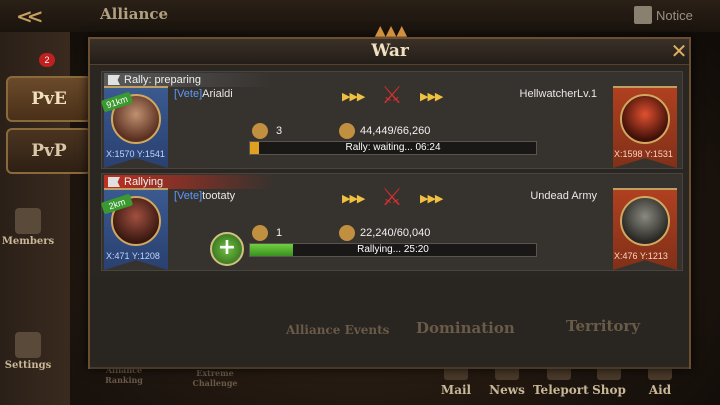 This screenshot has height=405, width=720. I want to click on sidebar-item-members: Members, so click(28, 227).